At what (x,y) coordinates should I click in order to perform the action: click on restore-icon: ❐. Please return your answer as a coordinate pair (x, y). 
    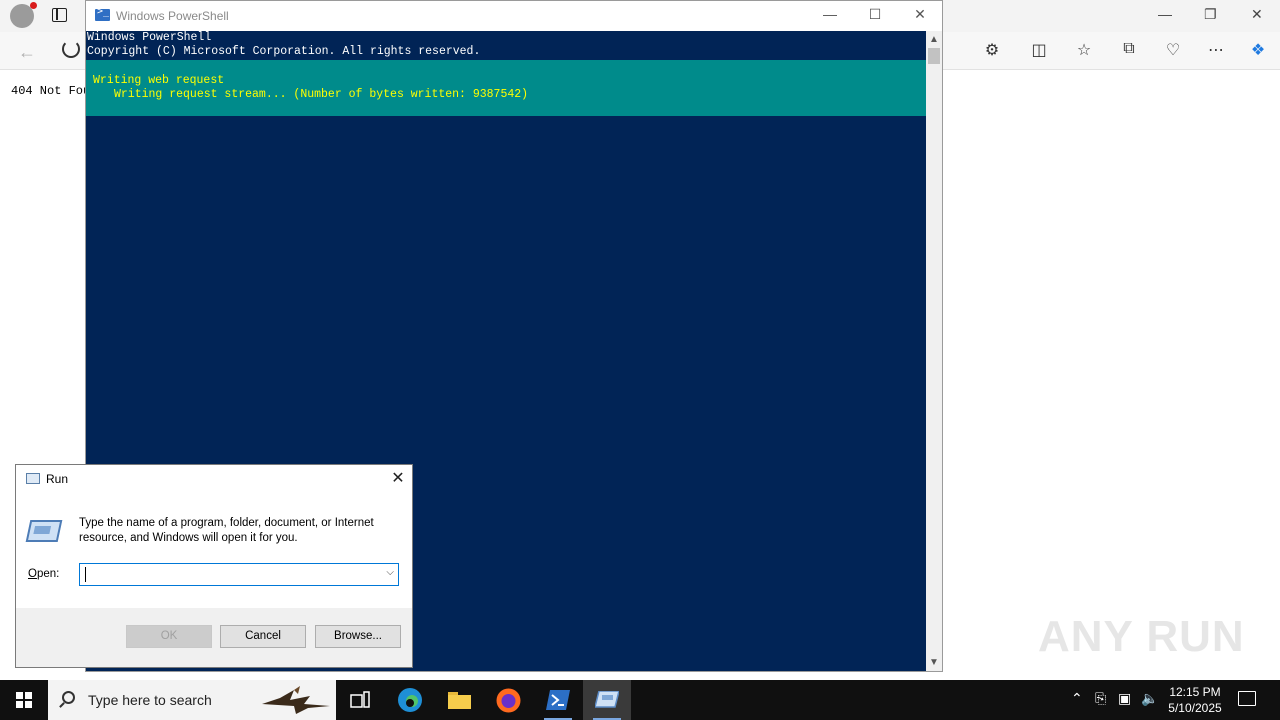
    Looking at the image, I should click on (1210, 14).